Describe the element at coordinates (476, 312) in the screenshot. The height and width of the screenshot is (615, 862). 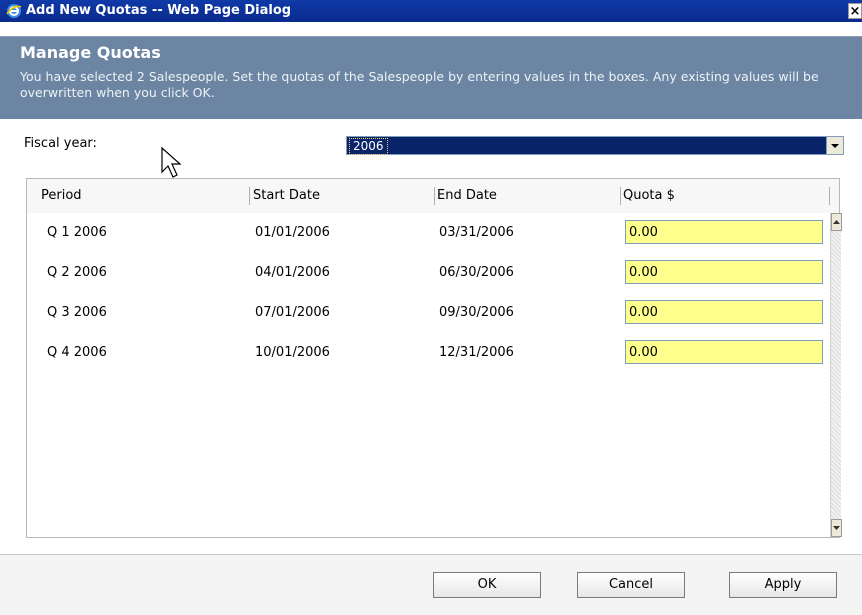
I see `end-date-cell: 09/30/2006` at that location.